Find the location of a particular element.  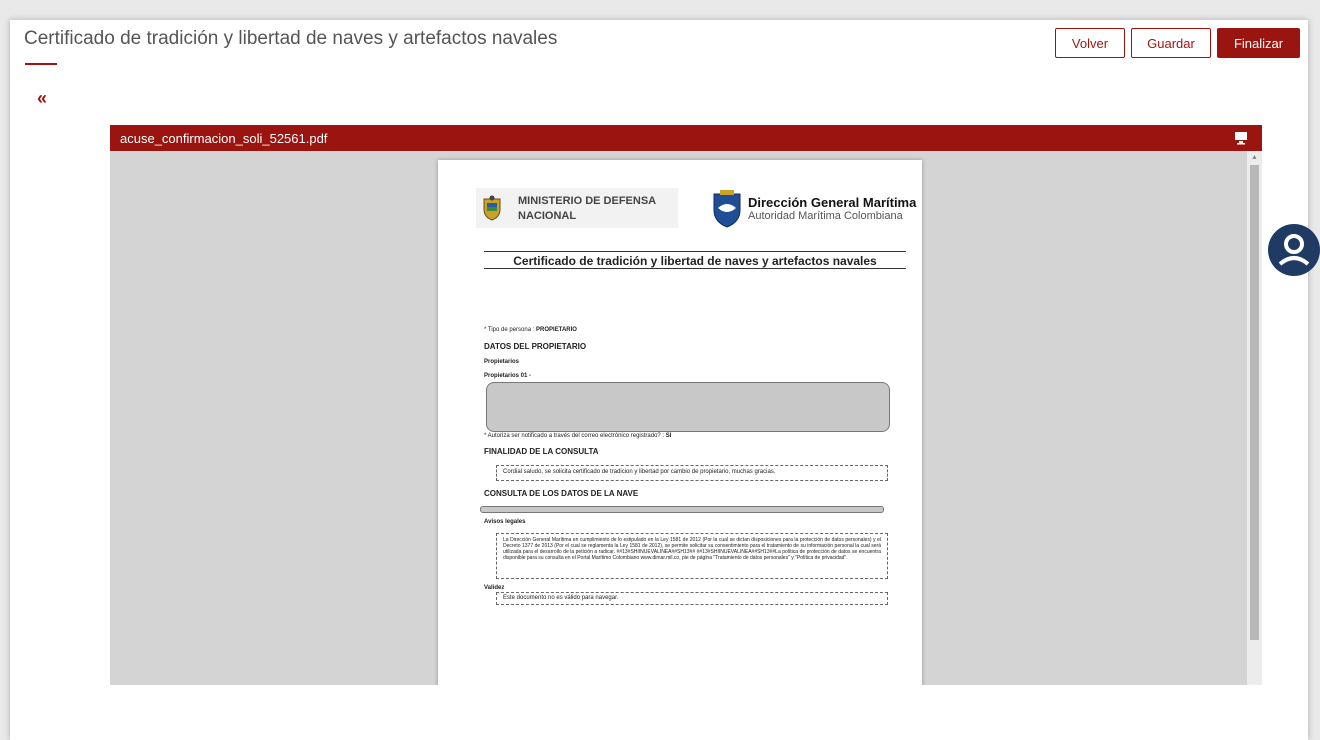

scroll-up-icon: ▲ is located at coordinates (1254, 157).